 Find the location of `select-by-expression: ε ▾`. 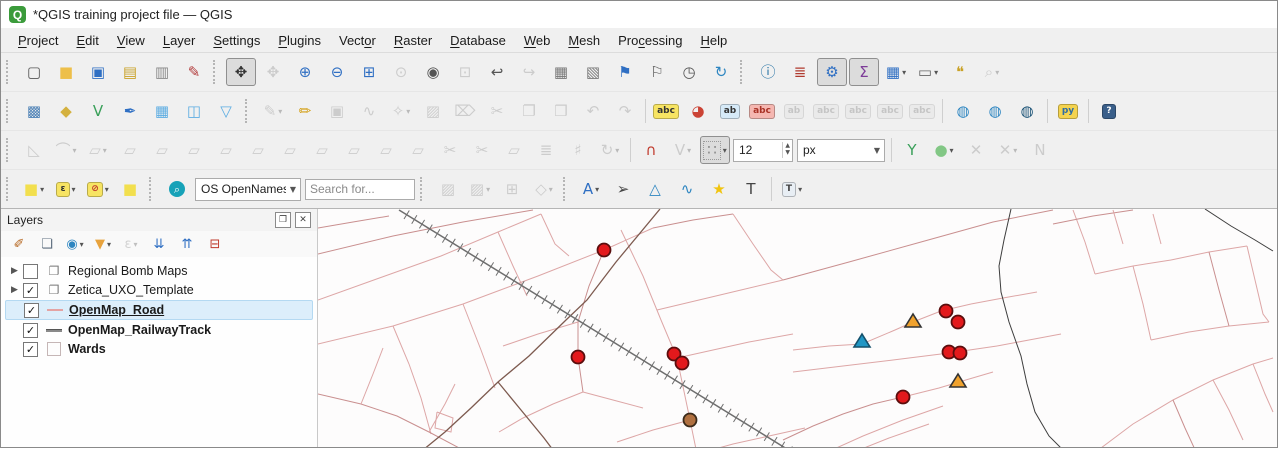

select-by-expression: ε ▾ is located at coordinates (66, 189).